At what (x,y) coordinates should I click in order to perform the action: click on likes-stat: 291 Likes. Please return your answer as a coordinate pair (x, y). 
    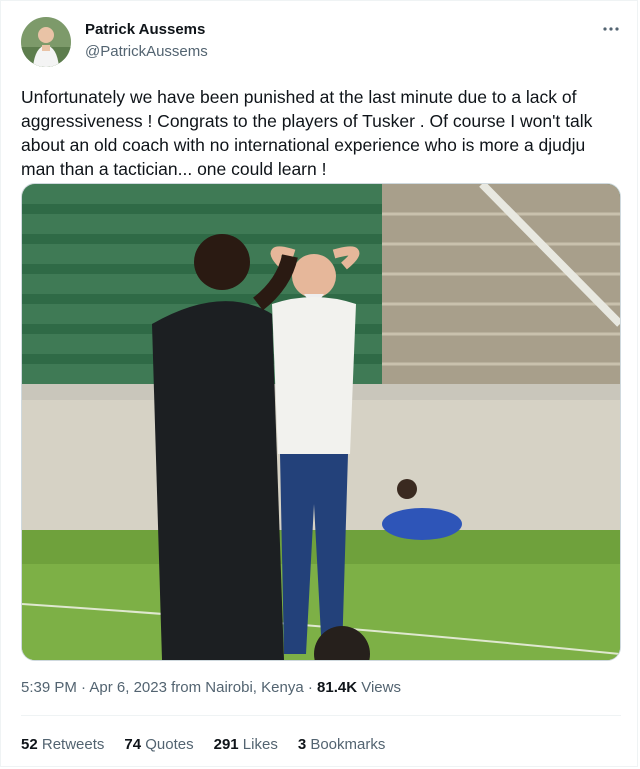
    Looking at the image, I should click on (246, 744).